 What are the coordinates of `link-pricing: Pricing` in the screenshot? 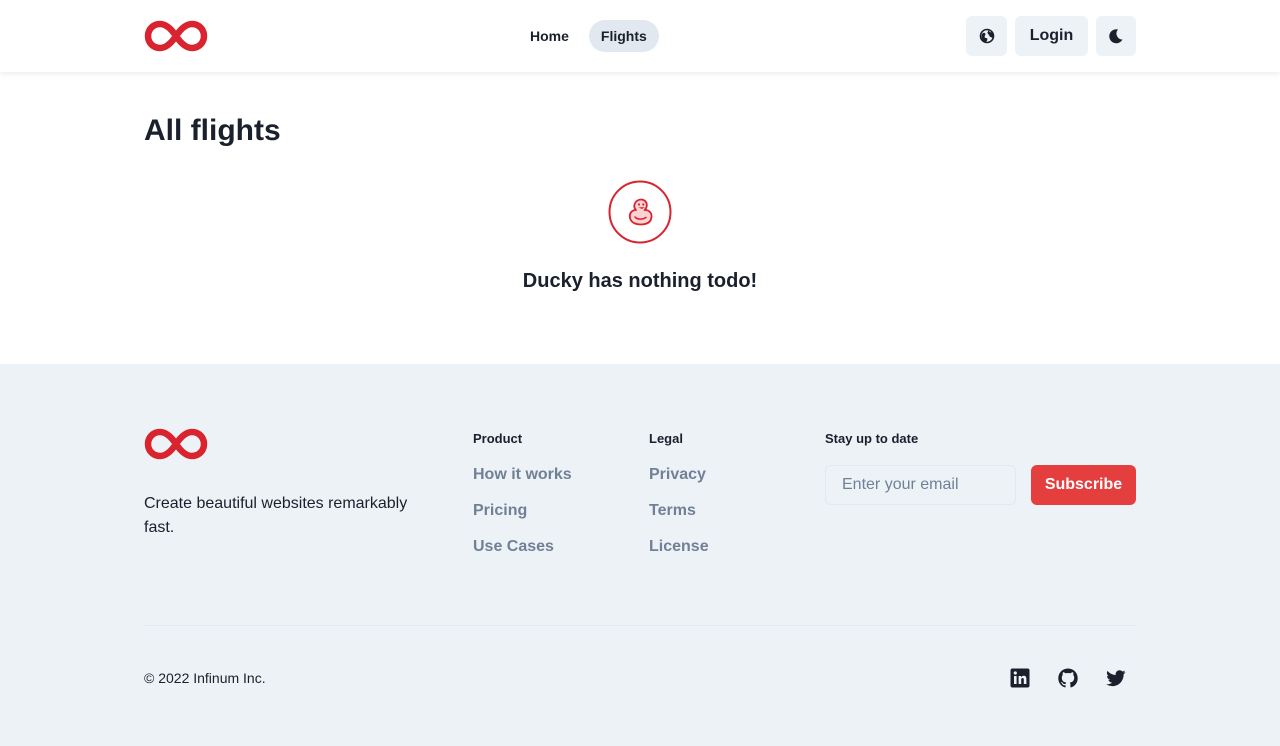 It's located at (522, 511).